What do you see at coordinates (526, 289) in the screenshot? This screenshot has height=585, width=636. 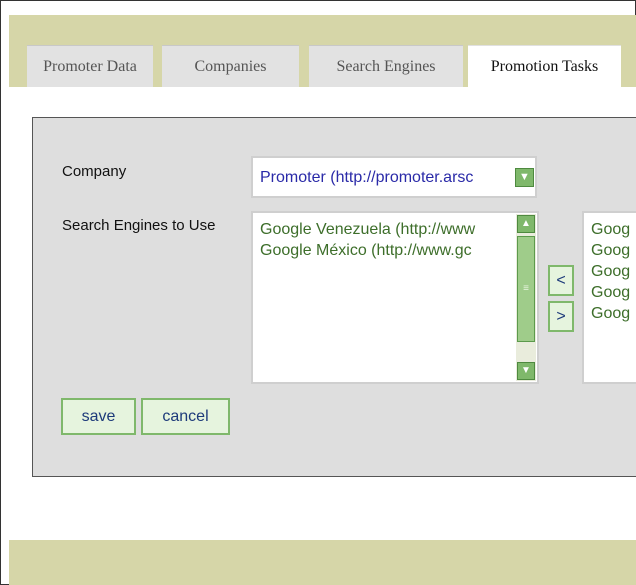 I see `scroll-thumb: ≡` at bounding box center [526, 289].